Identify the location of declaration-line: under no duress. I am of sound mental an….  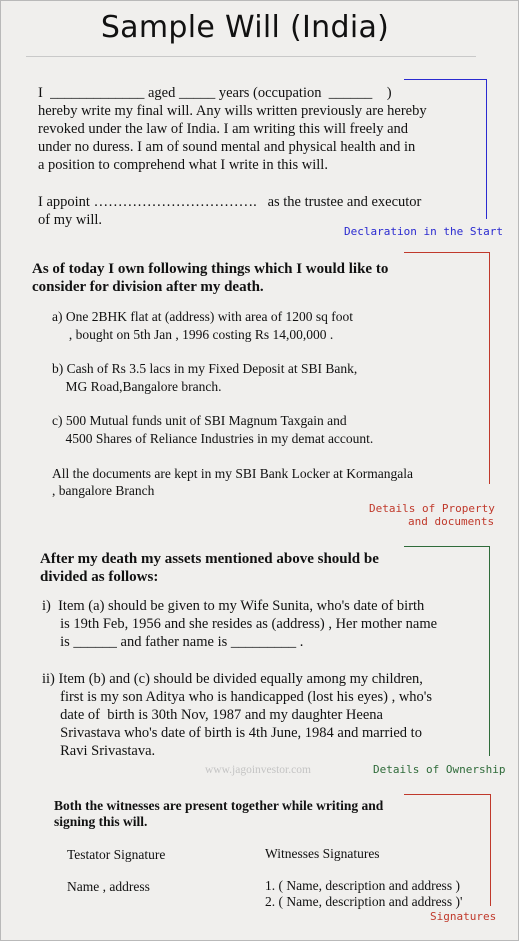
(227, 147).